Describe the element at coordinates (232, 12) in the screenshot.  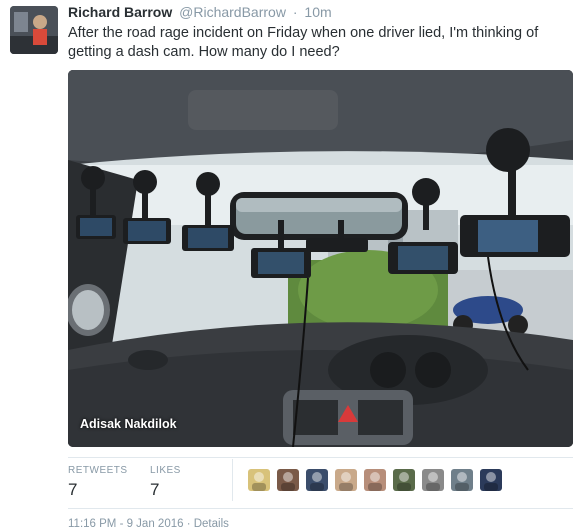
I see `author-handle: @RichardBarrow` at that location.